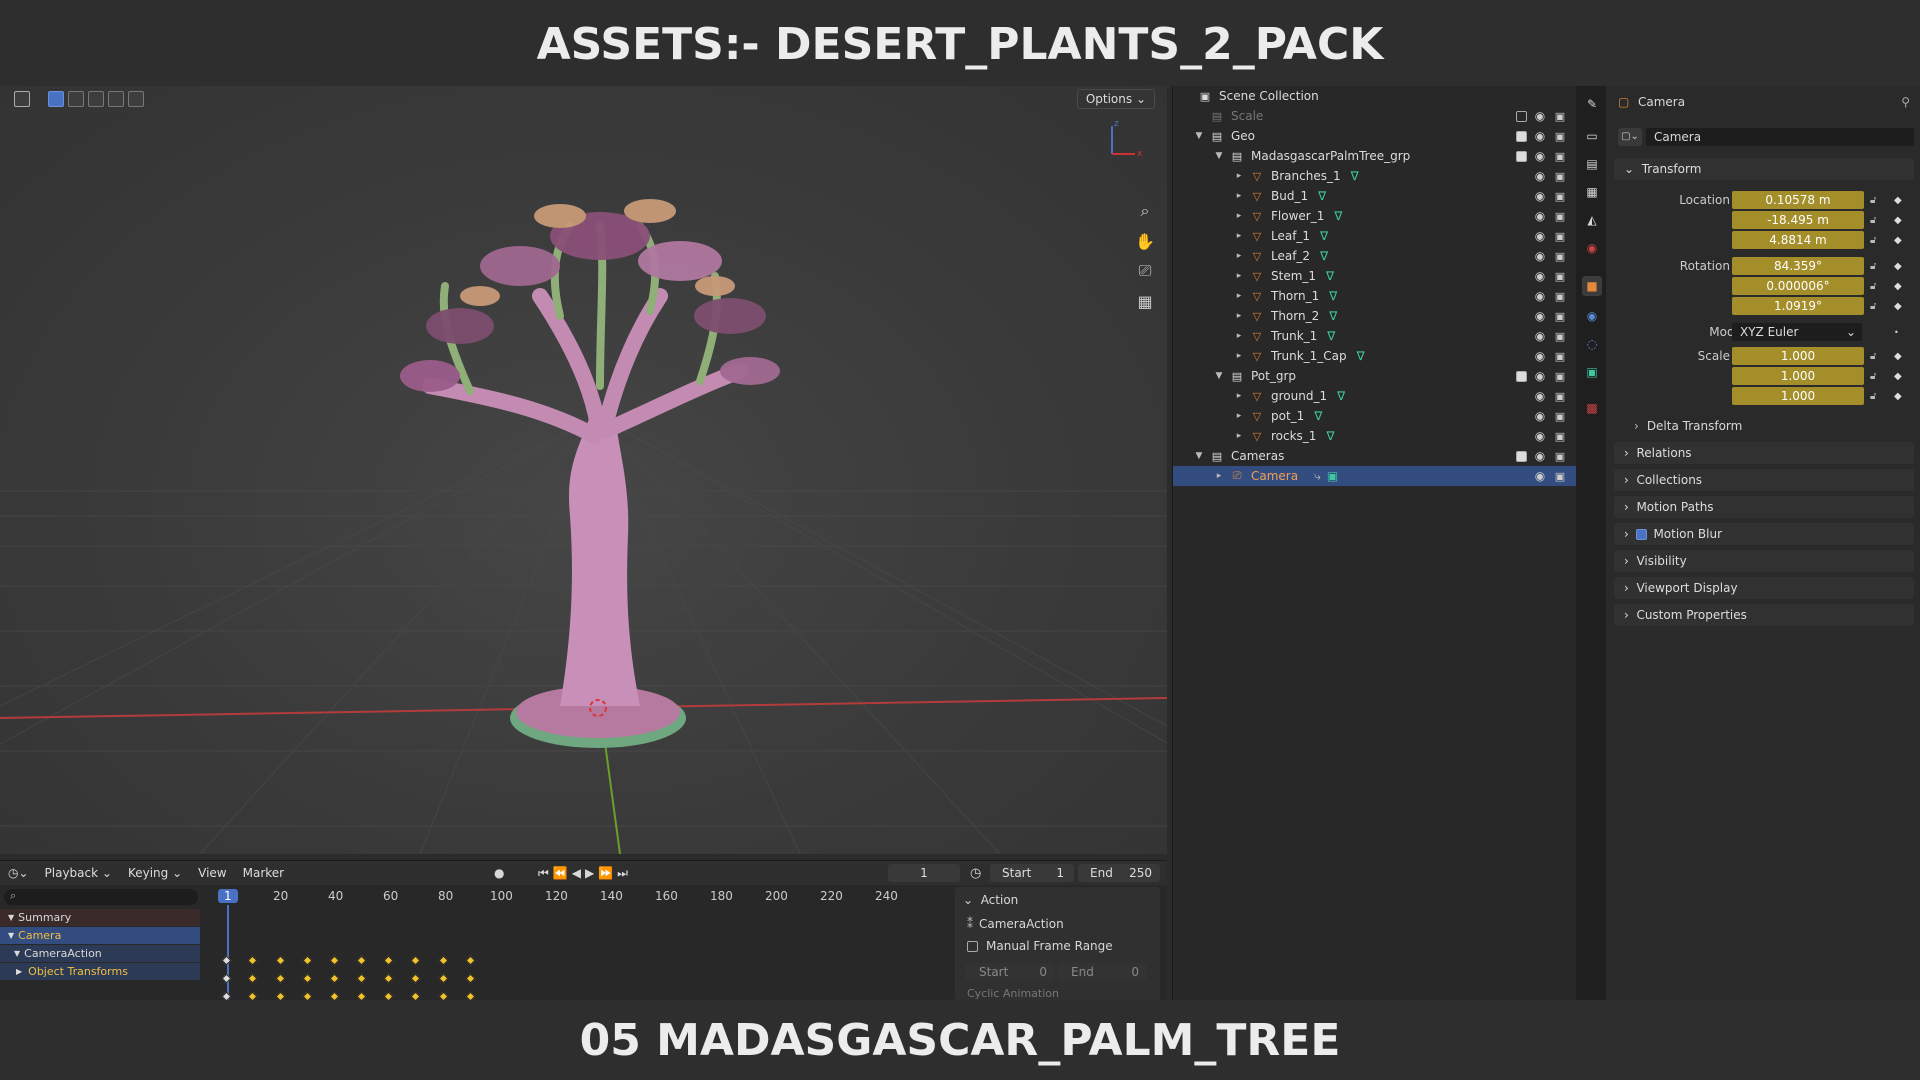  What do you see at coordinates (1375, 376) in the screenshot?
I see `outliner-row-pot-grp: ▼ ▤ Pot_grp ◉ ▣` at bounding box center [1375, 376].